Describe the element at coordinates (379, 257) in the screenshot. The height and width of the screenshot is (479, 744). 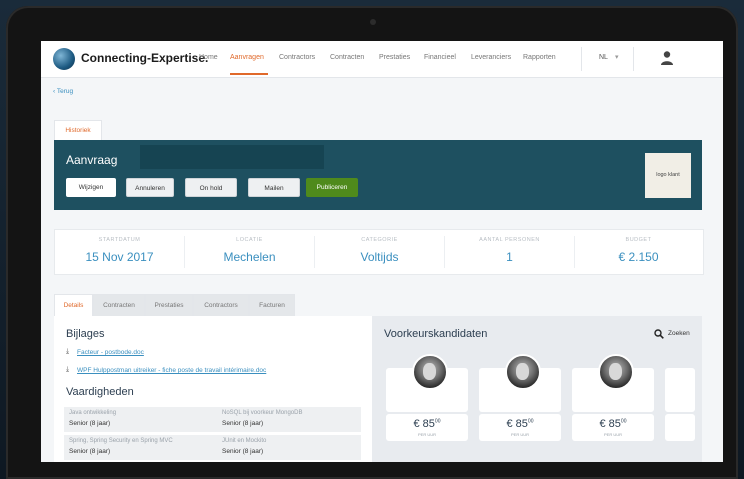
I see `stat-value: Voltijds` at that location.